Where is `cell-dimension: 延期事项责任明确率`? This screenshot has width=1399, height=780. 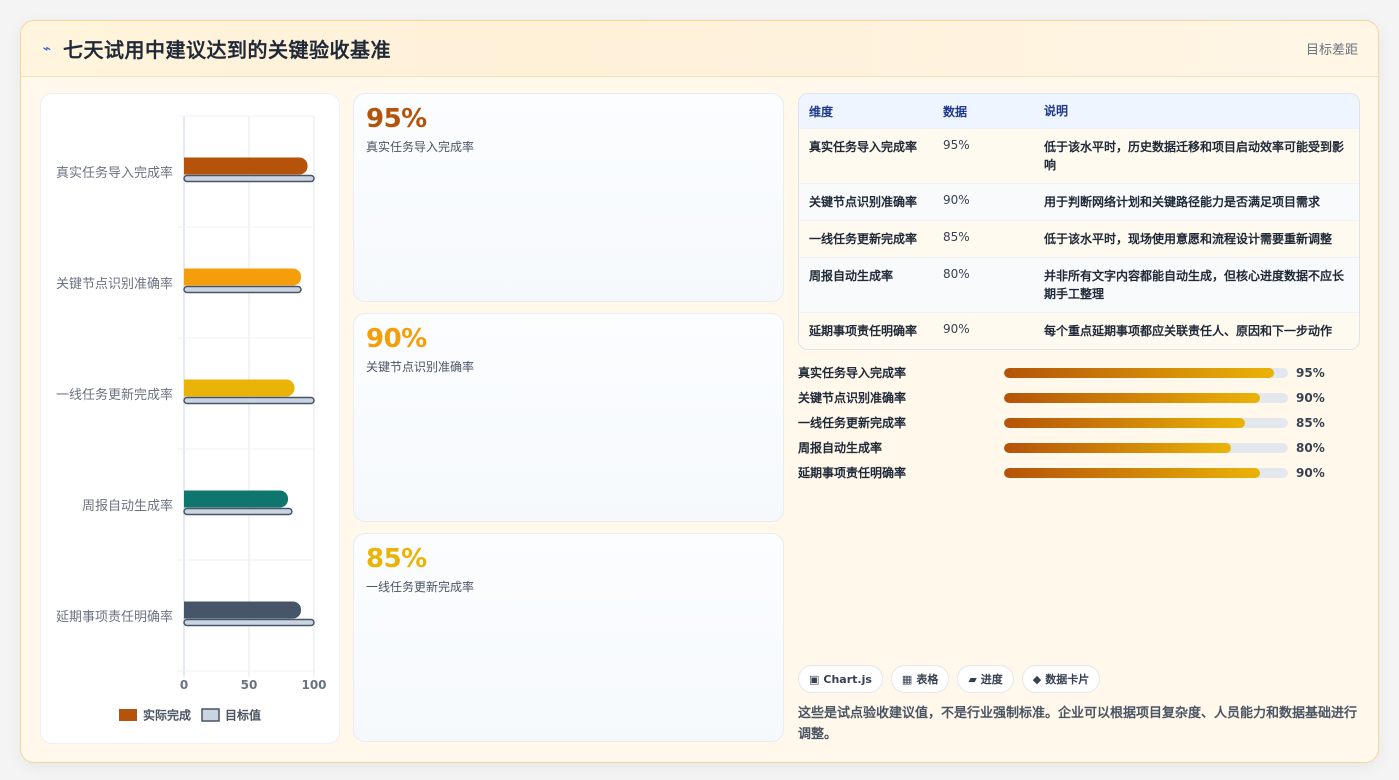 cell-dimension: 延期事项责任明确率 is located at coordinates (863, 331).